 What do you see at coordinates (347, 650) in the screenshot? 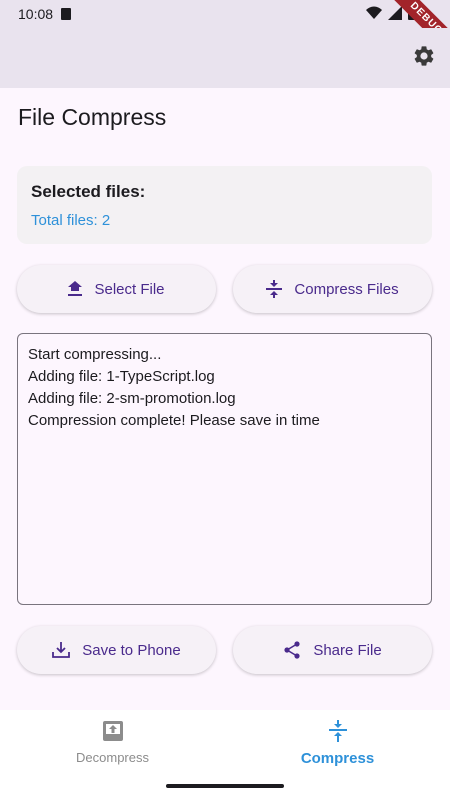
I see `share-file-label: Share File` at bounding box center [347, 650].